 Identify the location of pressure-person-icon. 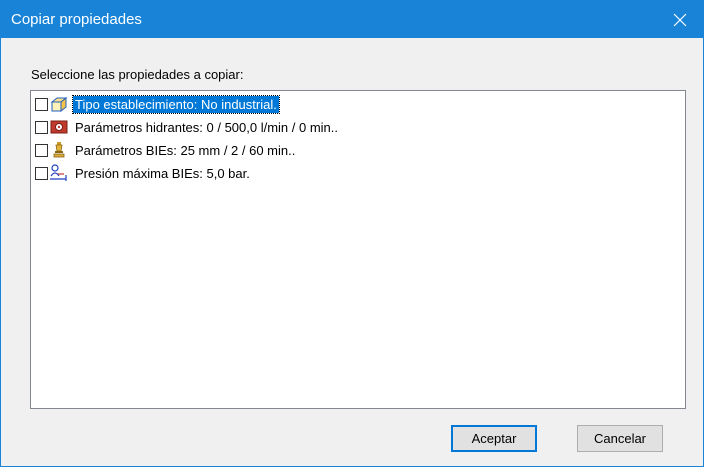
(59, 173).